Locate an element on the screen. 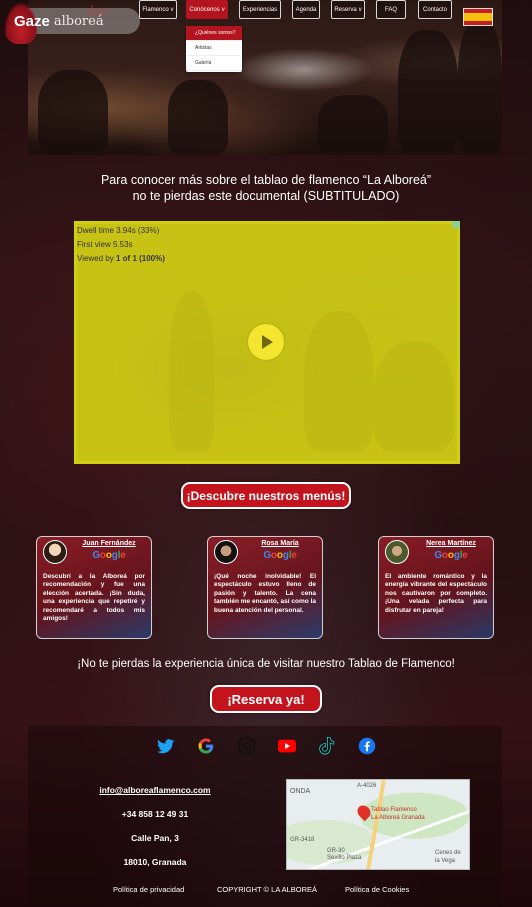 The height and width of the screenshot is (907, 532). city-address: 18010, Granada is located at coordinates (155, 862).